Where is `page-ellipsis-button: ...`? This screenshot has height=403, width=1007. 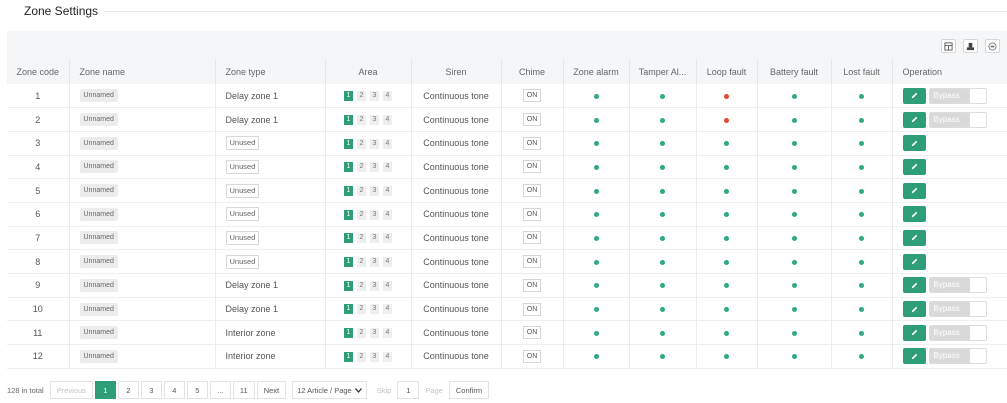
page-ellipsis-button: ... is located at coordinates (220, 390).